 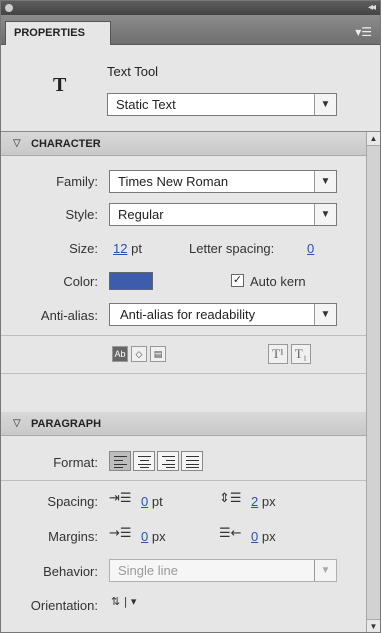 I want to click on text-tool-icon: T, so click(x=60, y=85).